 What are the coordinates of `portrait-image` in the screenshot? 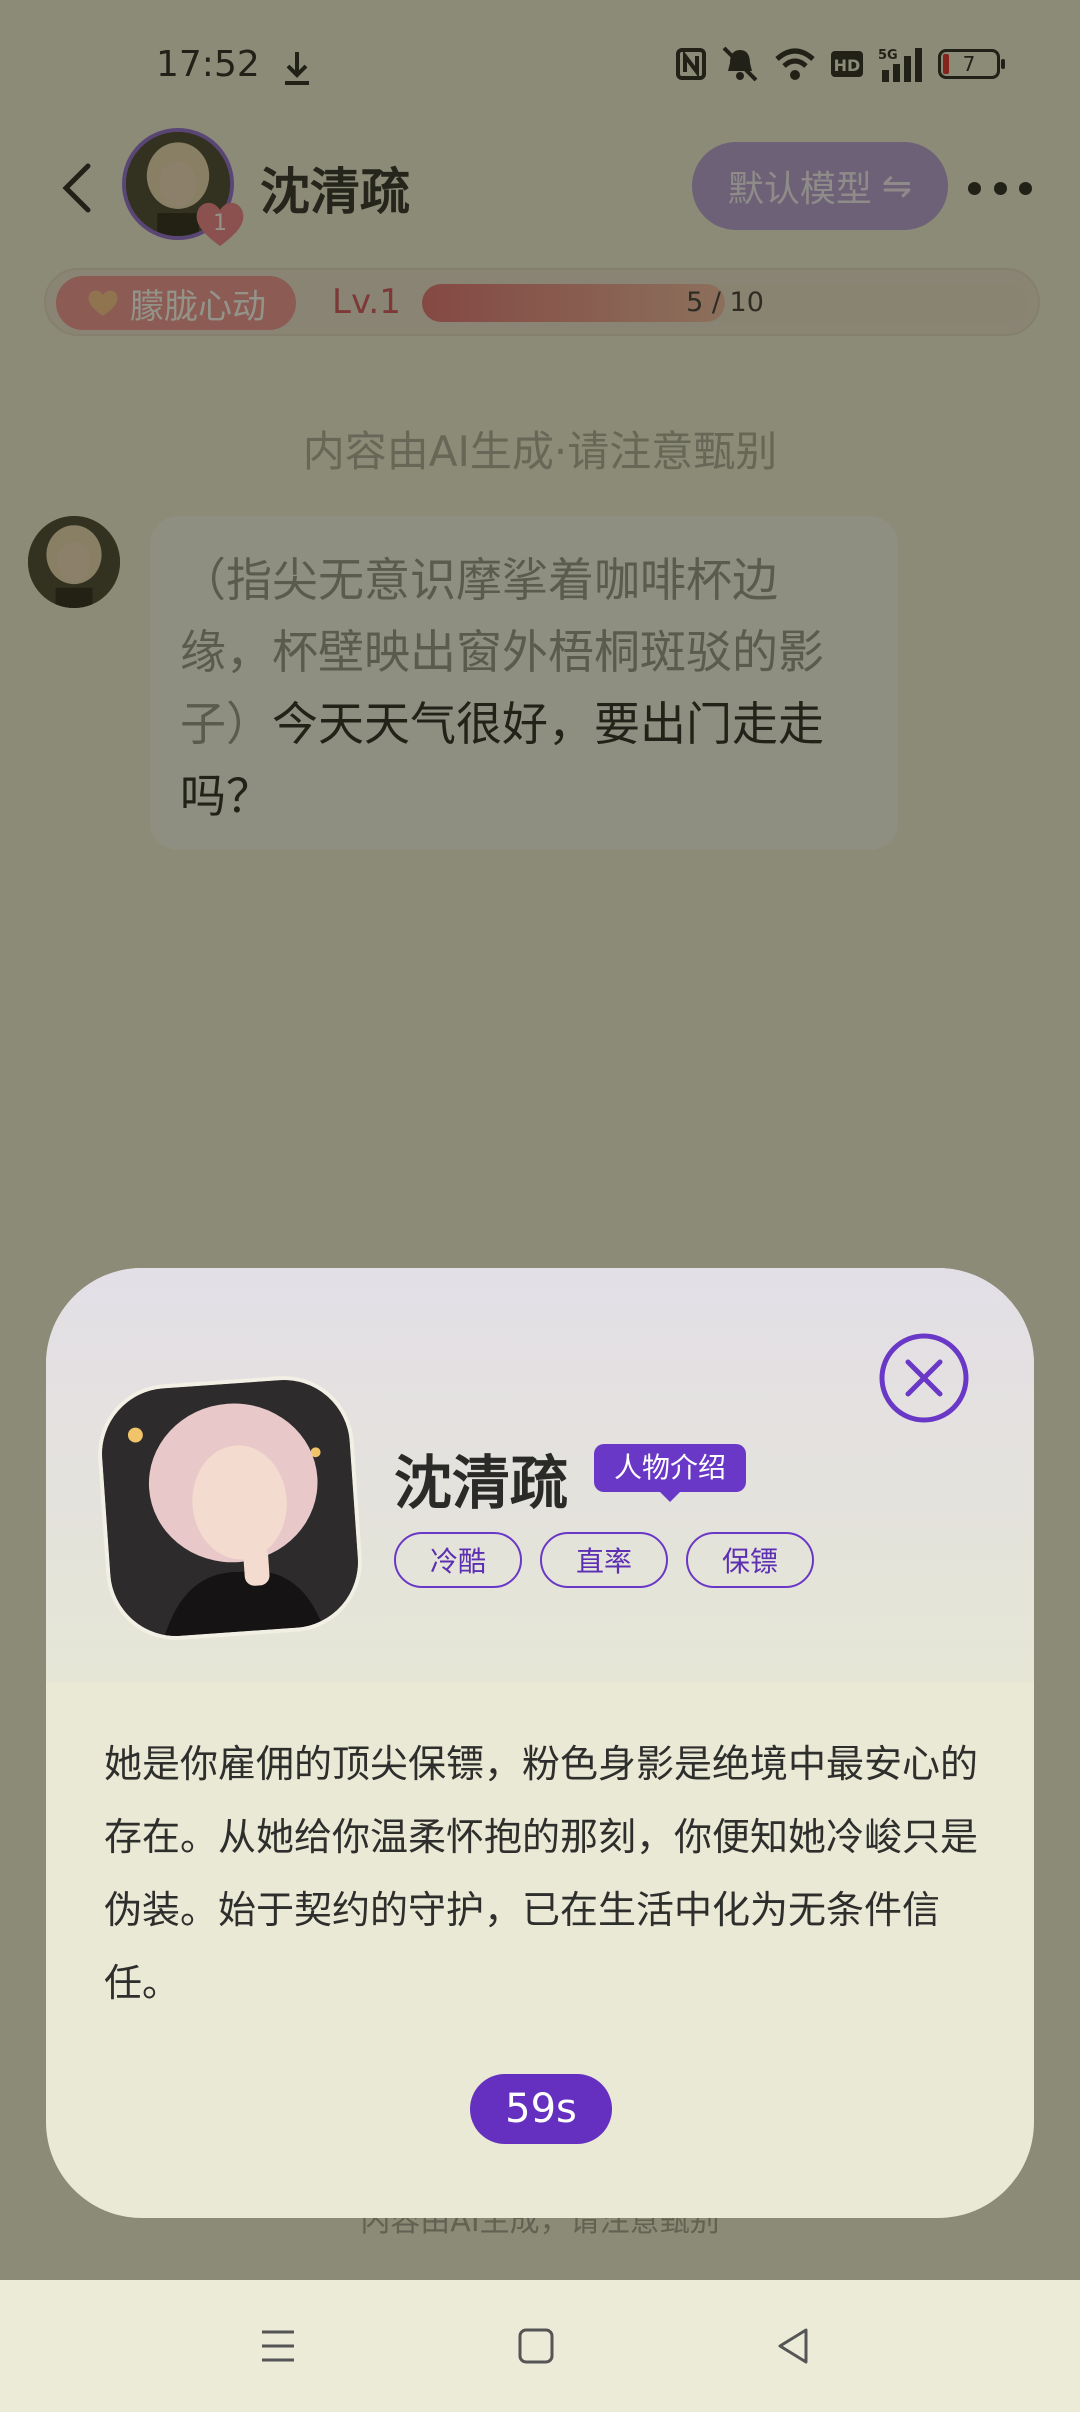 It's located at (230, 1508).